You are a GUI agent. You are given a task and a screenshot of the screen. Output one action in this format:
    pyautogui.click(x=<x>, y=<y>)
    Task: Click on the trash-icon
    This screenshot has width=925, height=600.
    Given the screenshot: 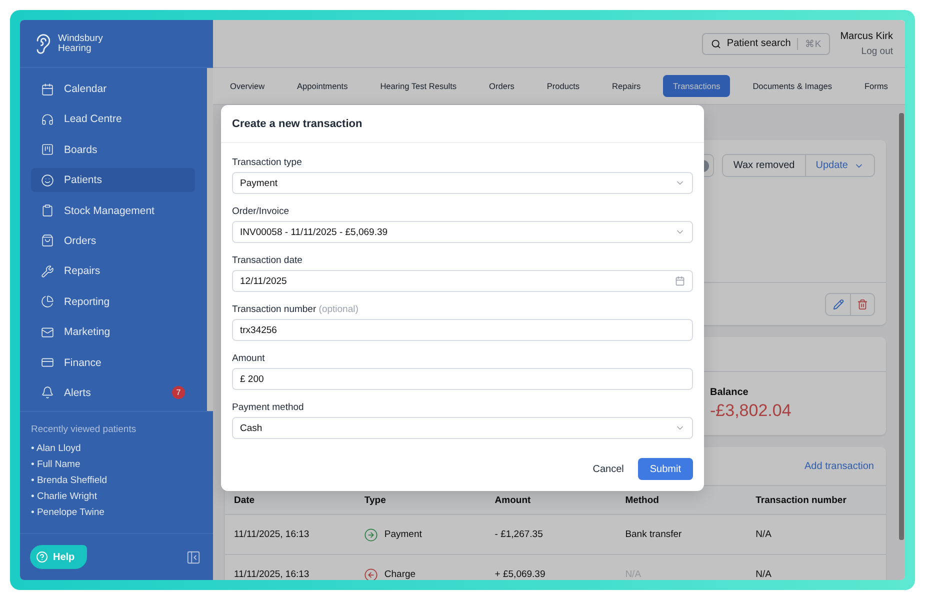 What is the action you would take?
    pyautogui.click(x=862, y=304)
    